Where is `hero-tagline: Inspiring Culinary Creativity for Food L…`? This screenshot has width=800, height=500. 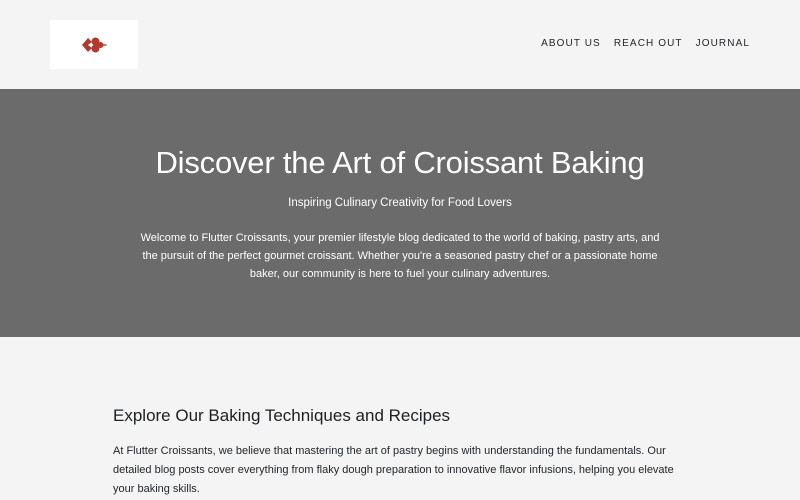
hero-tagline: Inspiring Culinary Creativity for Food L… is located at coordinates (400, 203).